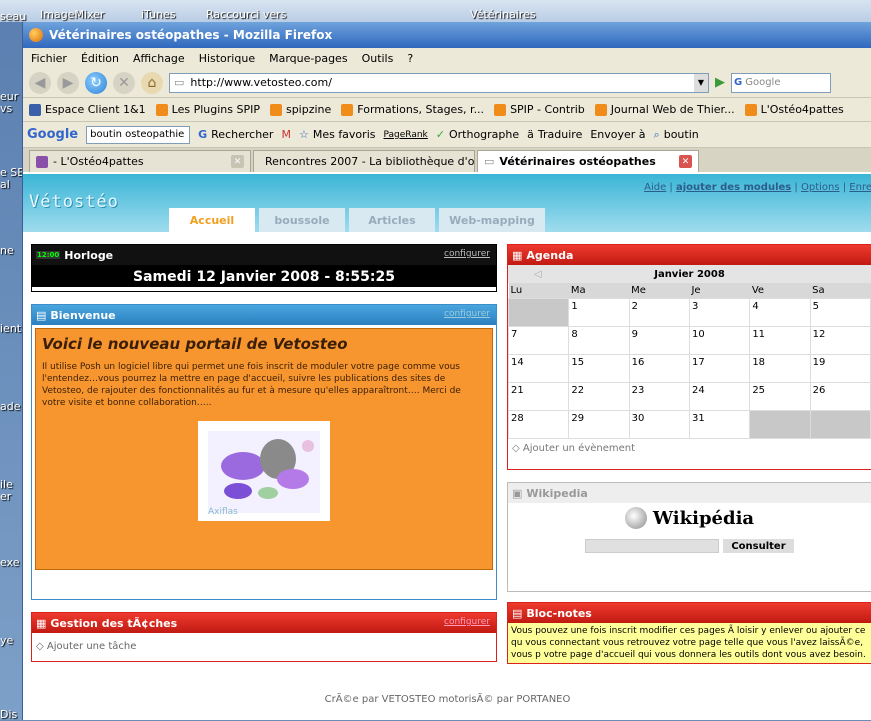 The height and width of the screenshot is (721, 871). I want to click on desktop-icon-shortcut: Raccourci vers, so click(246, 14).